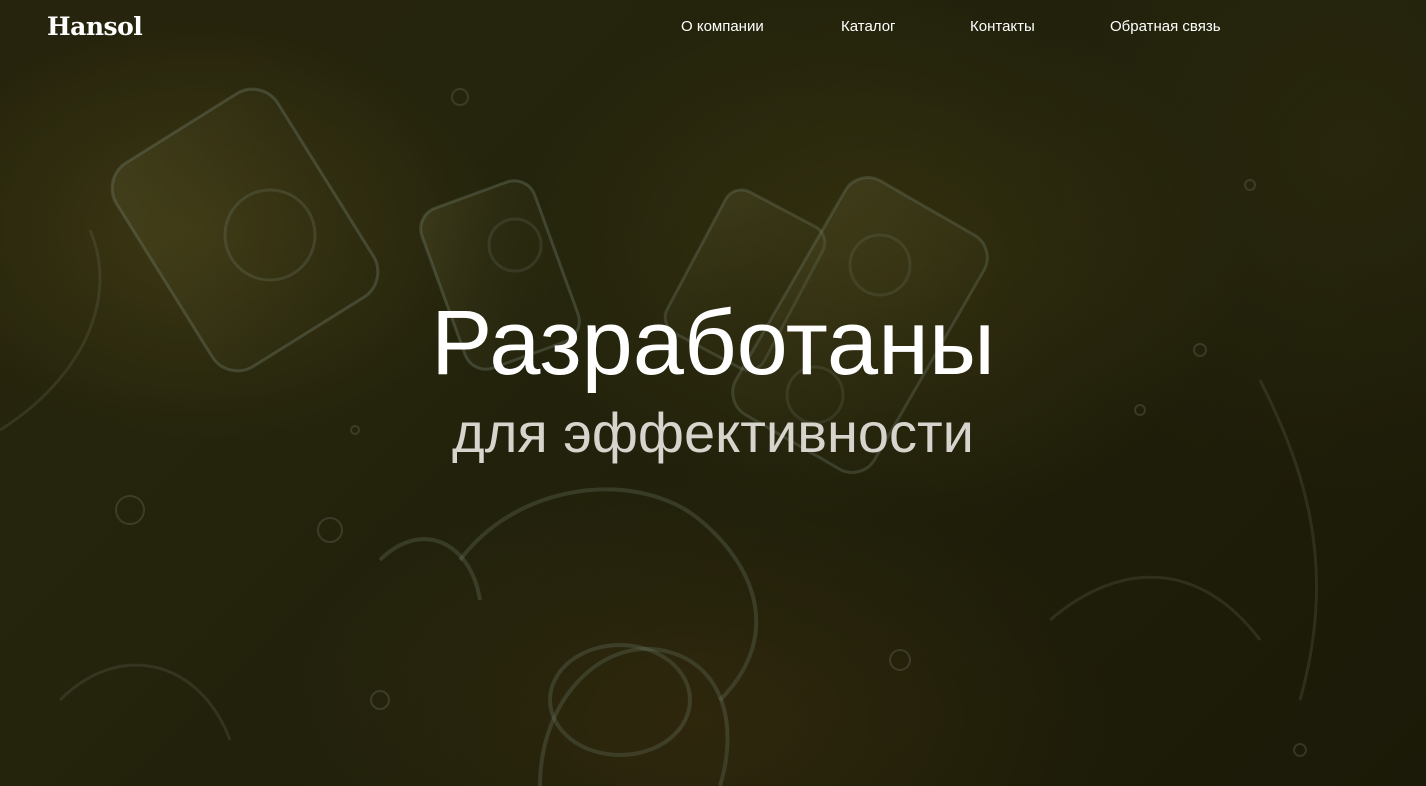 The image size is (1426, 786). Describe the element at coordinates (1002, 26) in the screenshot. I see `nav-link-contacts: Контакты` at that location.